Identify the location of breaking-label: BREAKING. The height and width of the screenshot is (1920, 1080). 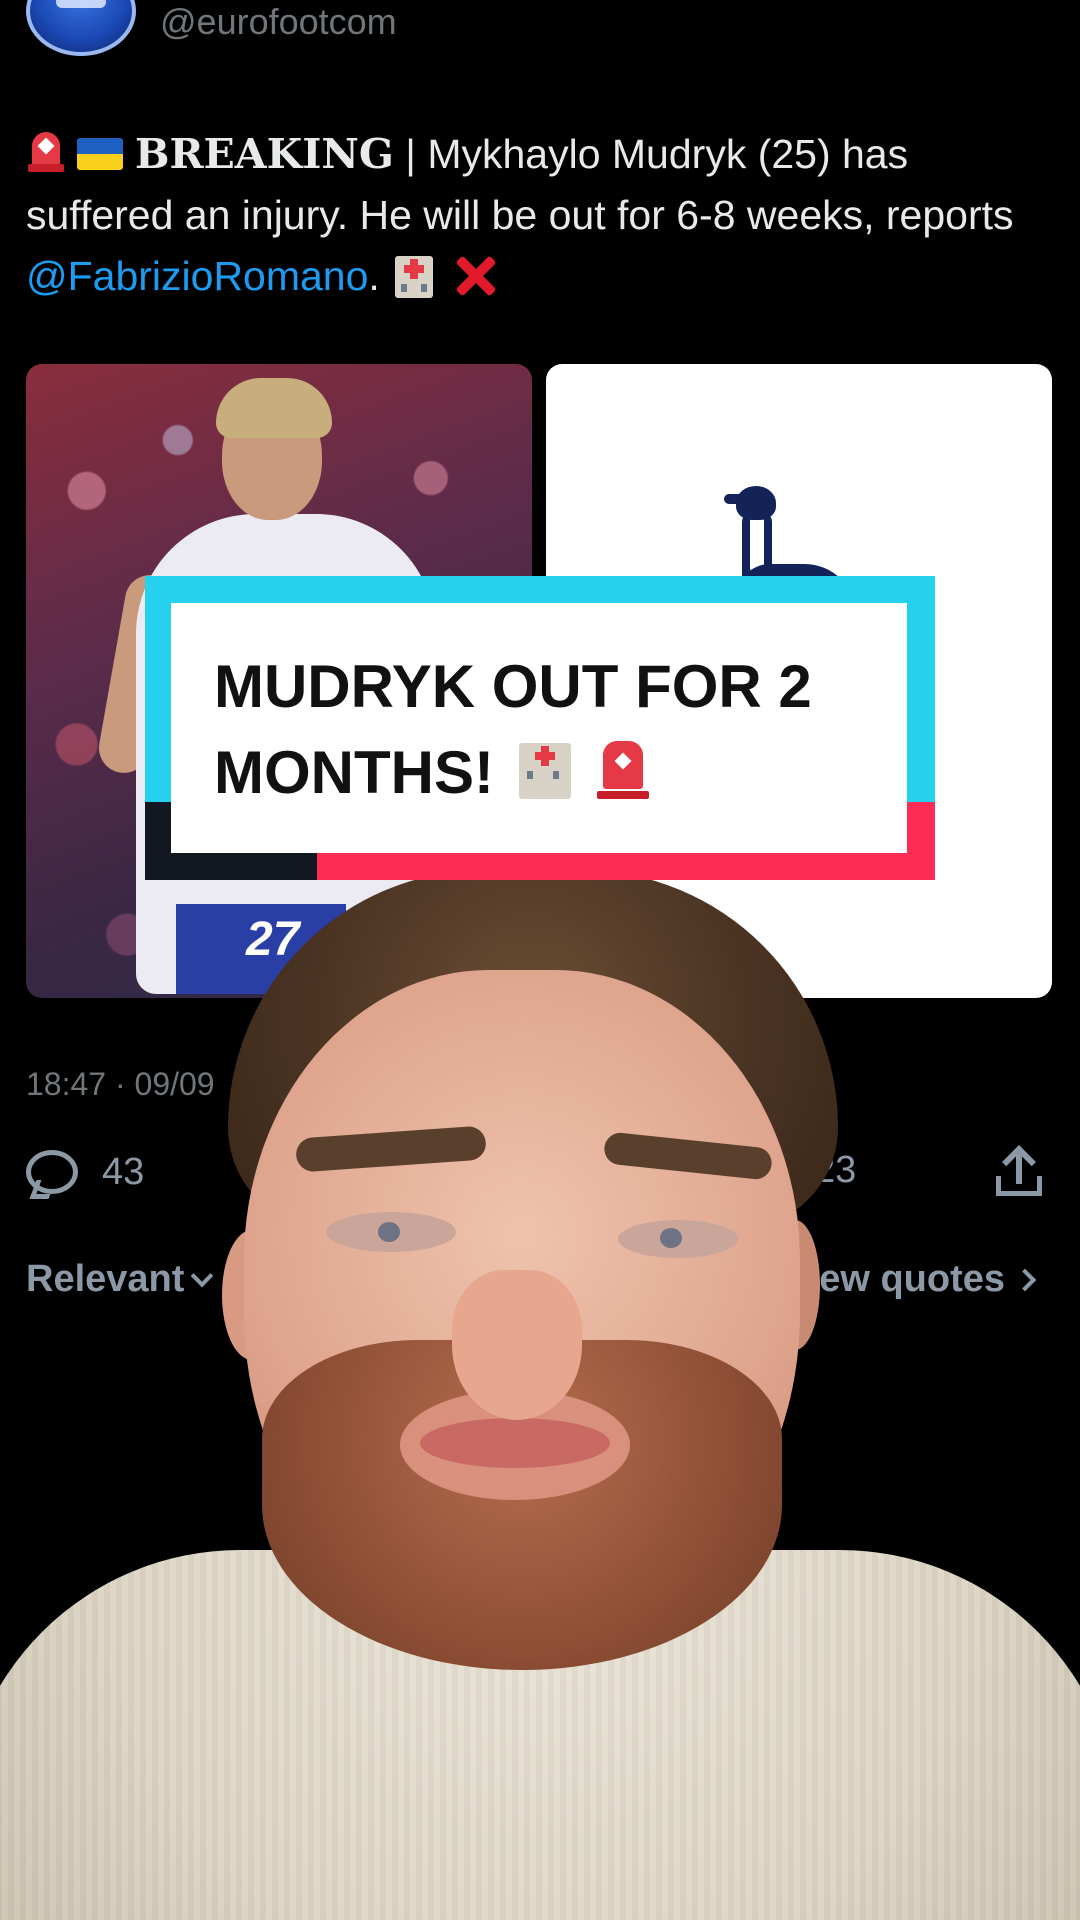
(264, 154).